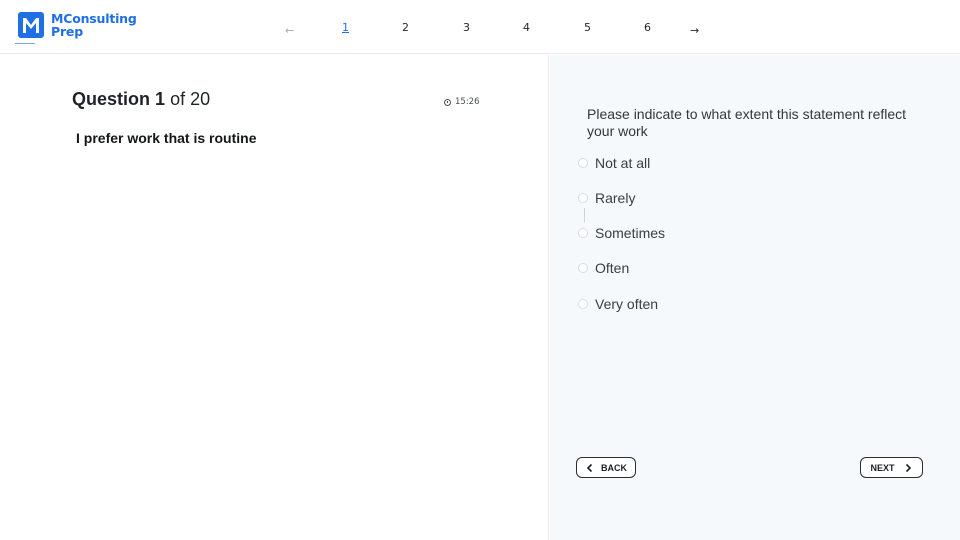 The height and width of the screenshot is (540, 960). Describe the element at coordinates (111, 99) in the screenshot. I see `question-label: Question` at that location.